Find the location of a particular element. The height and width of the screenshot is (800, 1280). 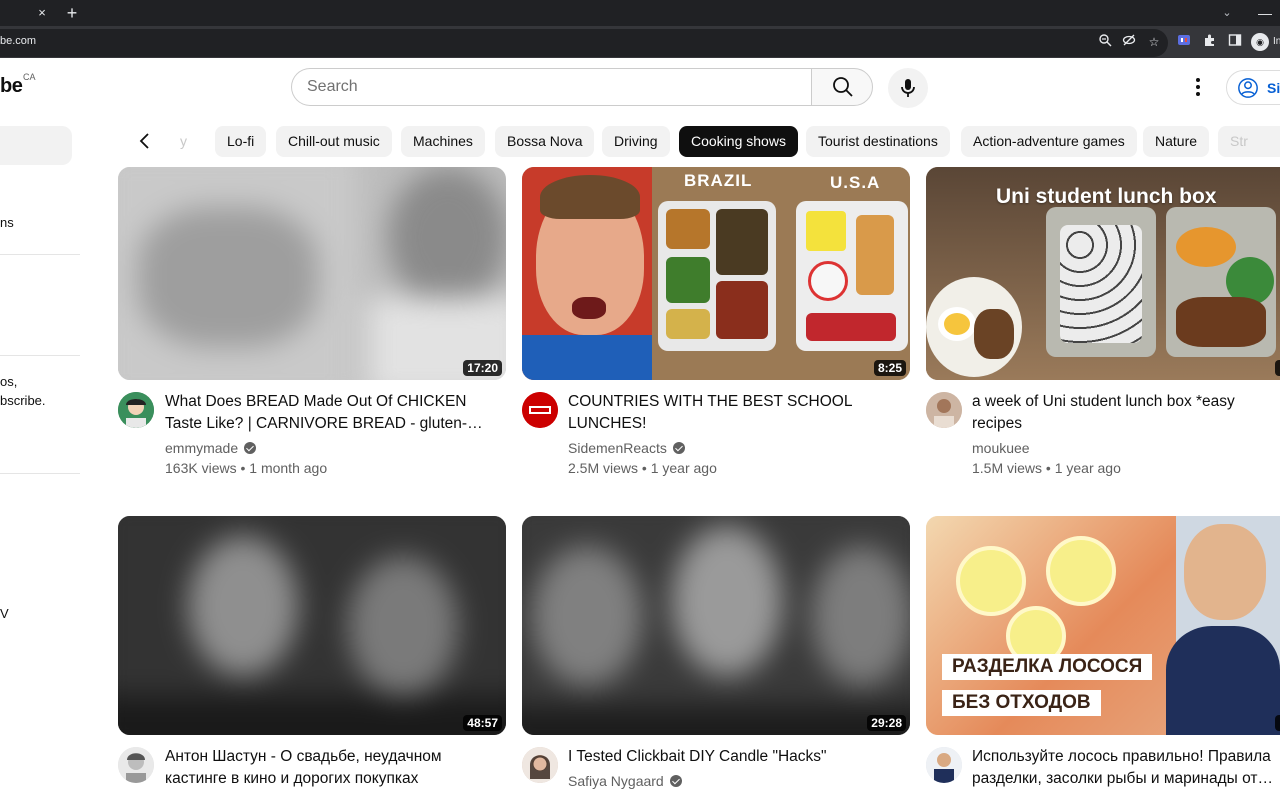

channel-name: Safiya Nygaard is located at coordinates (625, 781).